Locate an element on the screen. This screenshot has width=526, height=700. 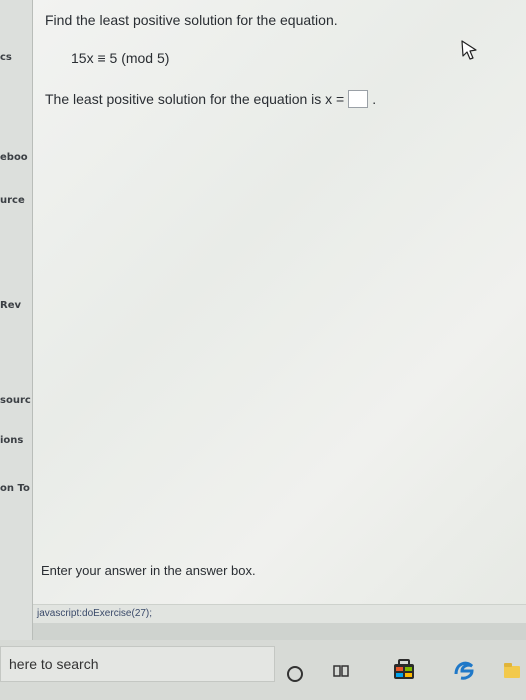
sidebar-item-resource: urce is located at coordinates (16, 200).